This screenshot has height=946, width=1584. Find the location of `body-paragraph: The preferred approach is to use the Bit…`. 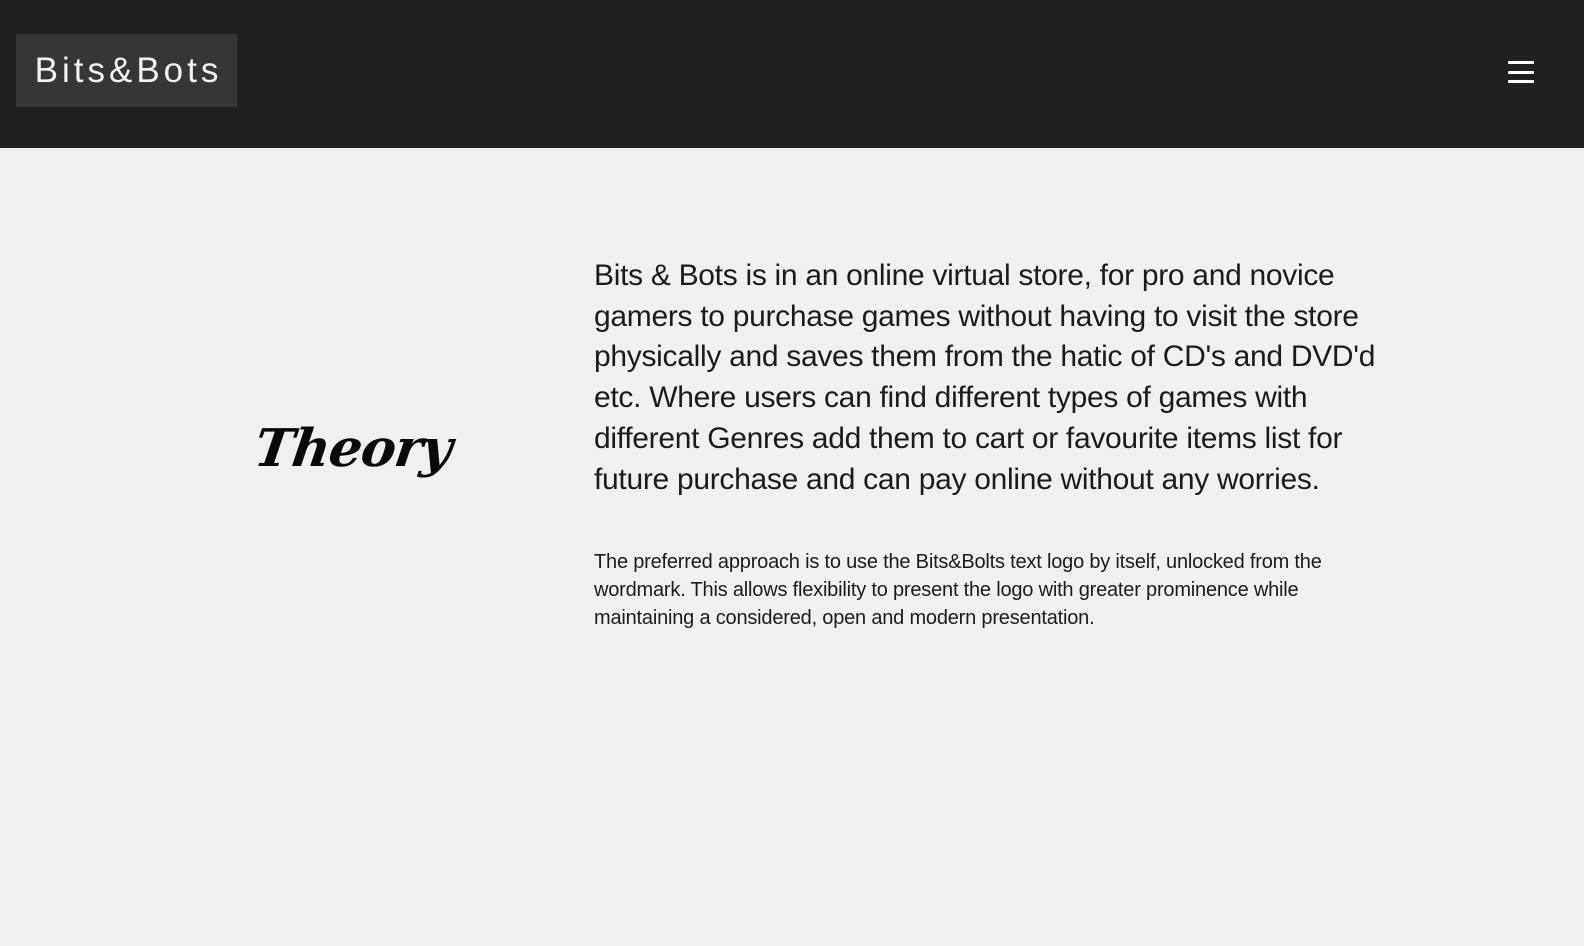

body-paragraph: The preferred approach is to use the Bit… is located at coordinates (958, 590).